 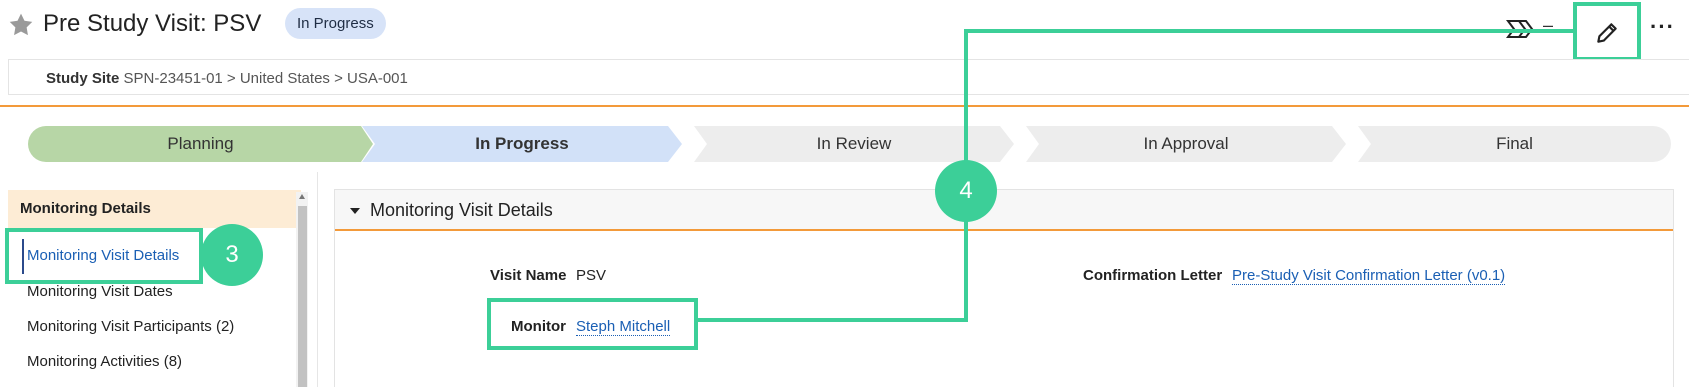 I want to click on stage-in-approval: In Approval, so click(x=1186, y=144).